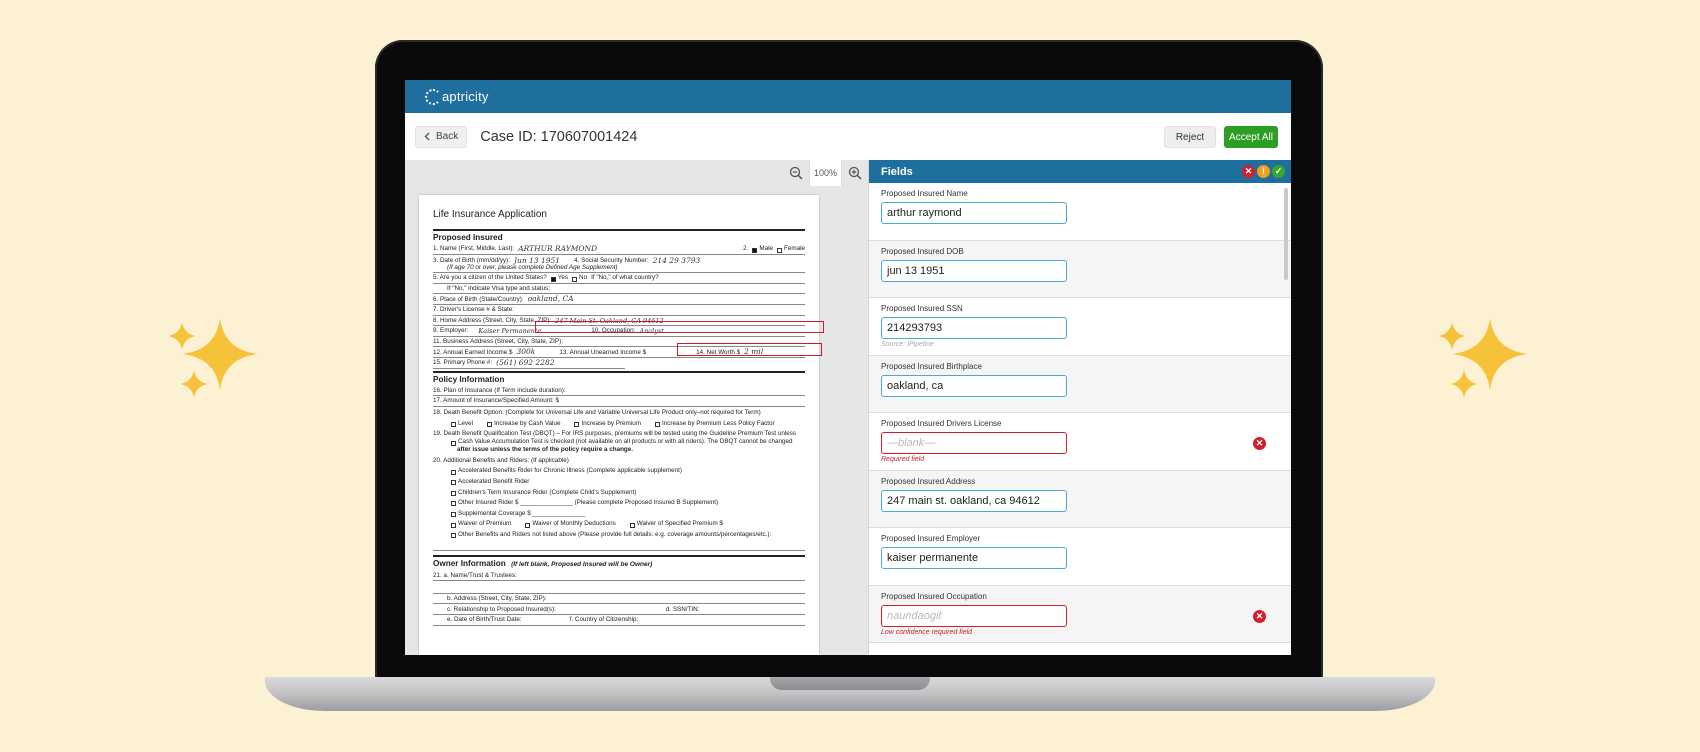 The width and height of the screenshot is (1700, 752). I want to click on field-label: Proposed Insured DOB, so click(922, 251).